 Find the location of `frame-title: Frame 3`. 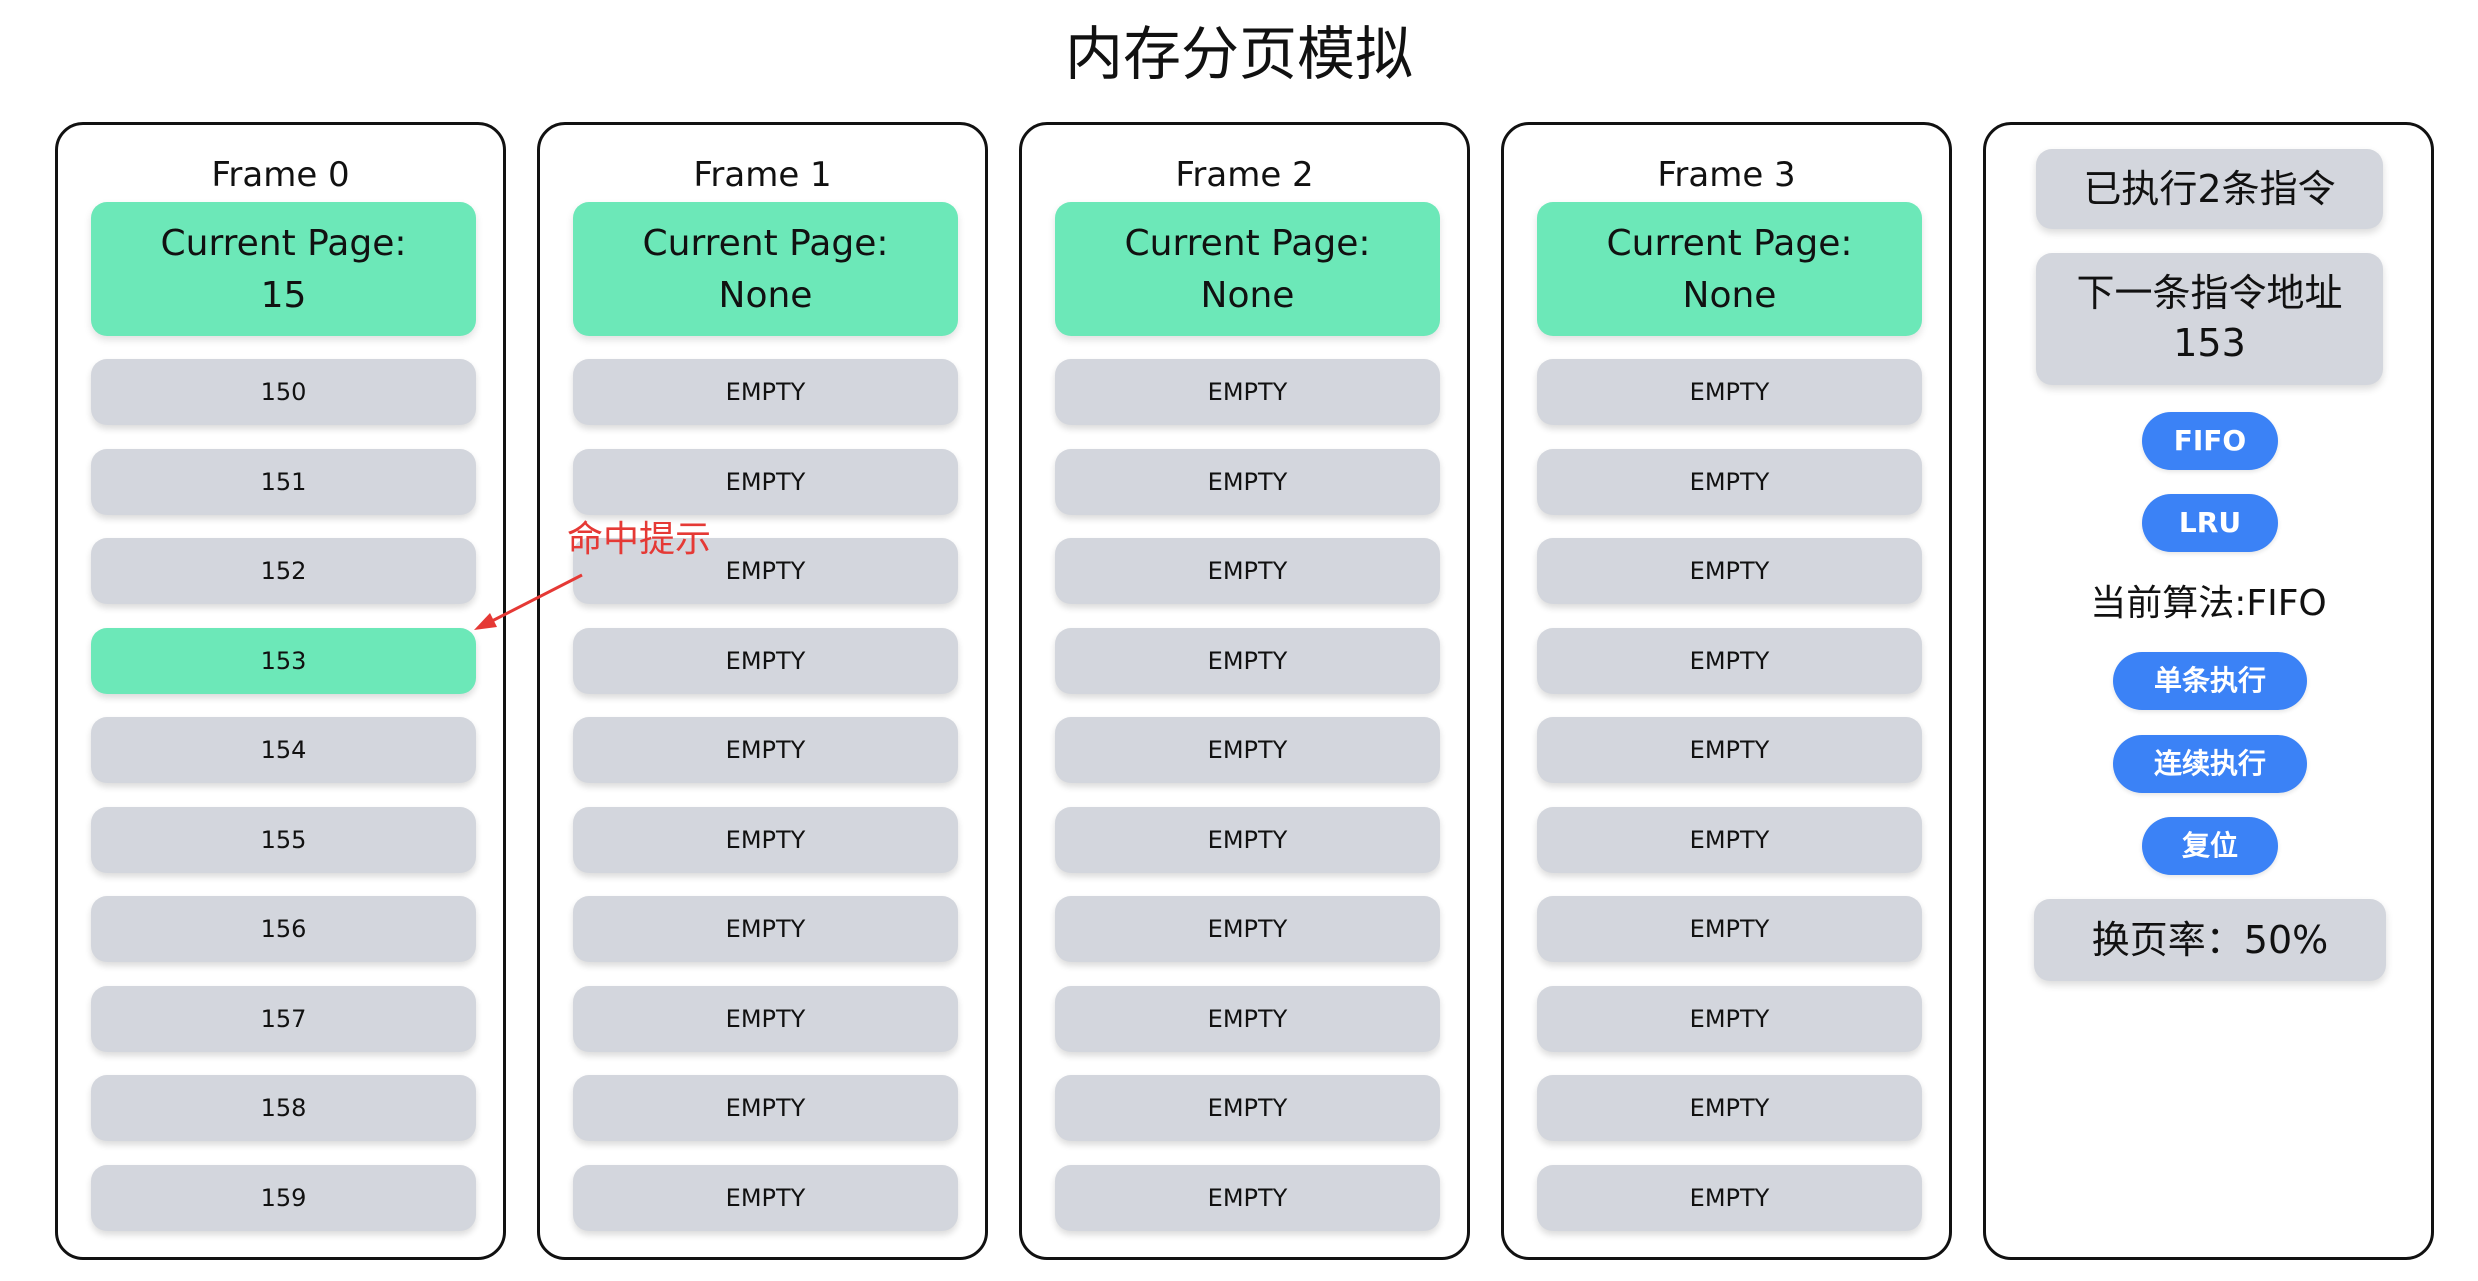

frame-title: Frame 3 is located at coordinates (1726, 175).